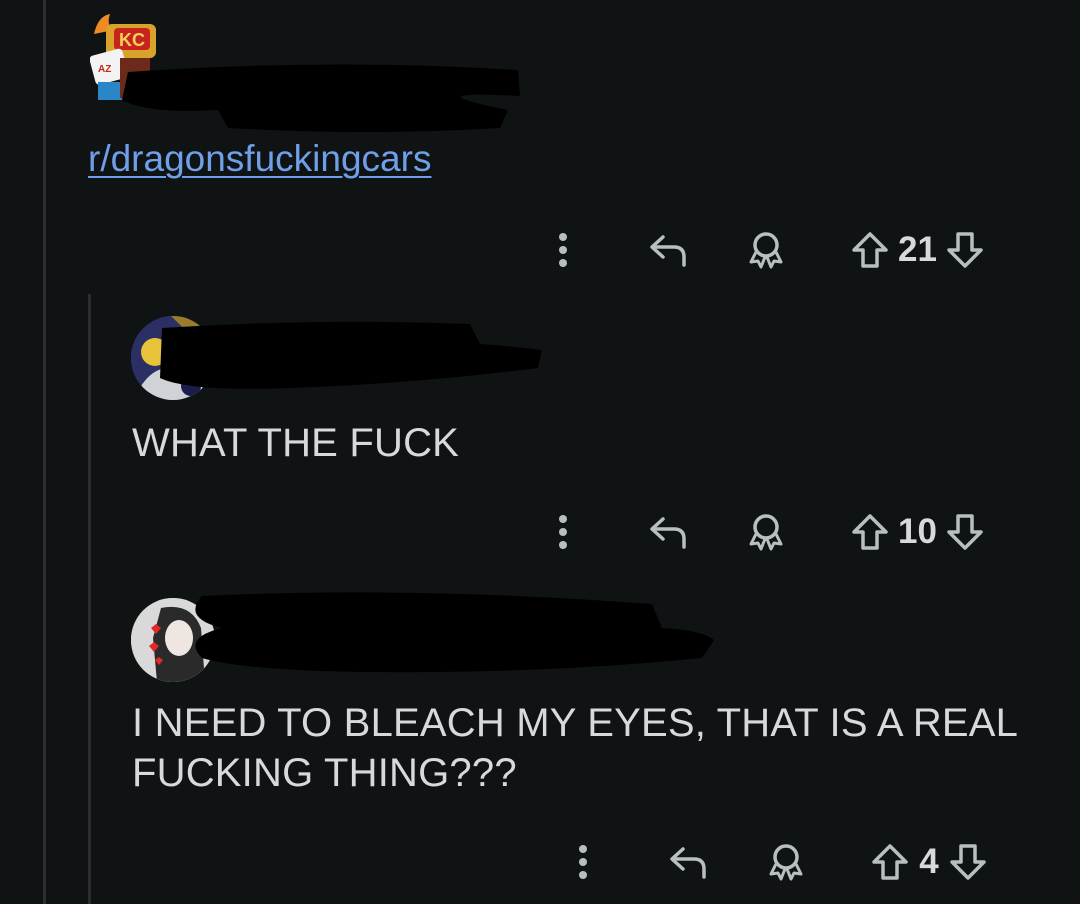 The image size is (1080, 904). Describe the element at coordinates (575, 723) in the screenshot. I see `comment-body-line: I NEED TO BLEACH MY EYES, THAT IS A REAL` at that location.